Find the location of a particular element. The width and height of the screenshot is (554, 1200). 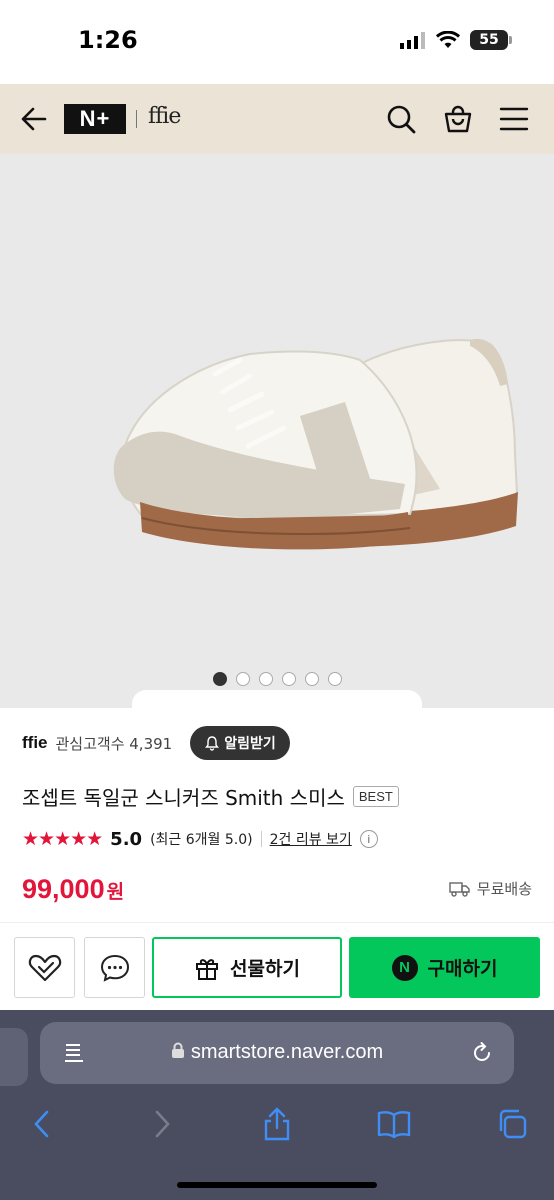

arrow-left-icon is located at coordinates (34, 119).